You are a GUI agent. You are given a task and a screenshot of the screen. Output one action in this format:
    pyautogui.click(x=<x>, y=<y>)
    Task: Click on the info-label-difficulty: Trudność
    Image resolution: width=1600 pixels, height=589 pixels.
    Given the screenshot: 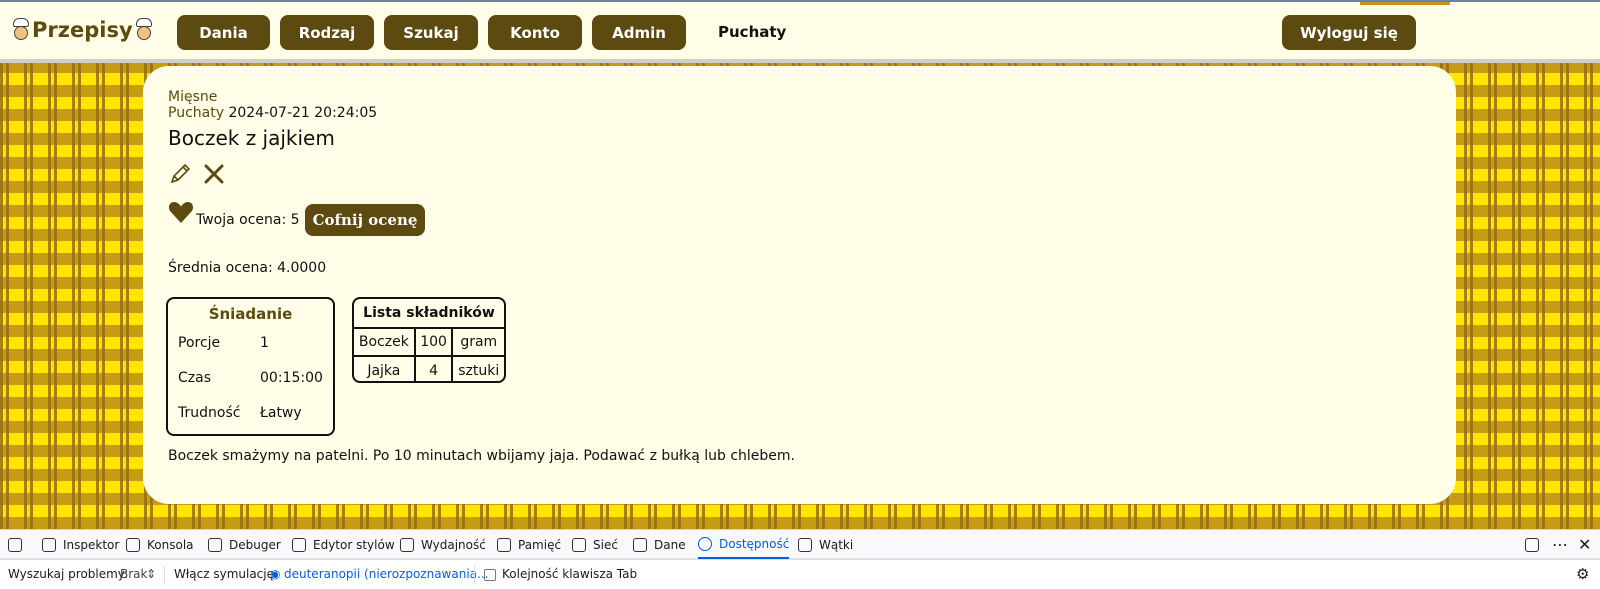 What is the action you would take?
    pyautogui.click(x=209, y=413)
    